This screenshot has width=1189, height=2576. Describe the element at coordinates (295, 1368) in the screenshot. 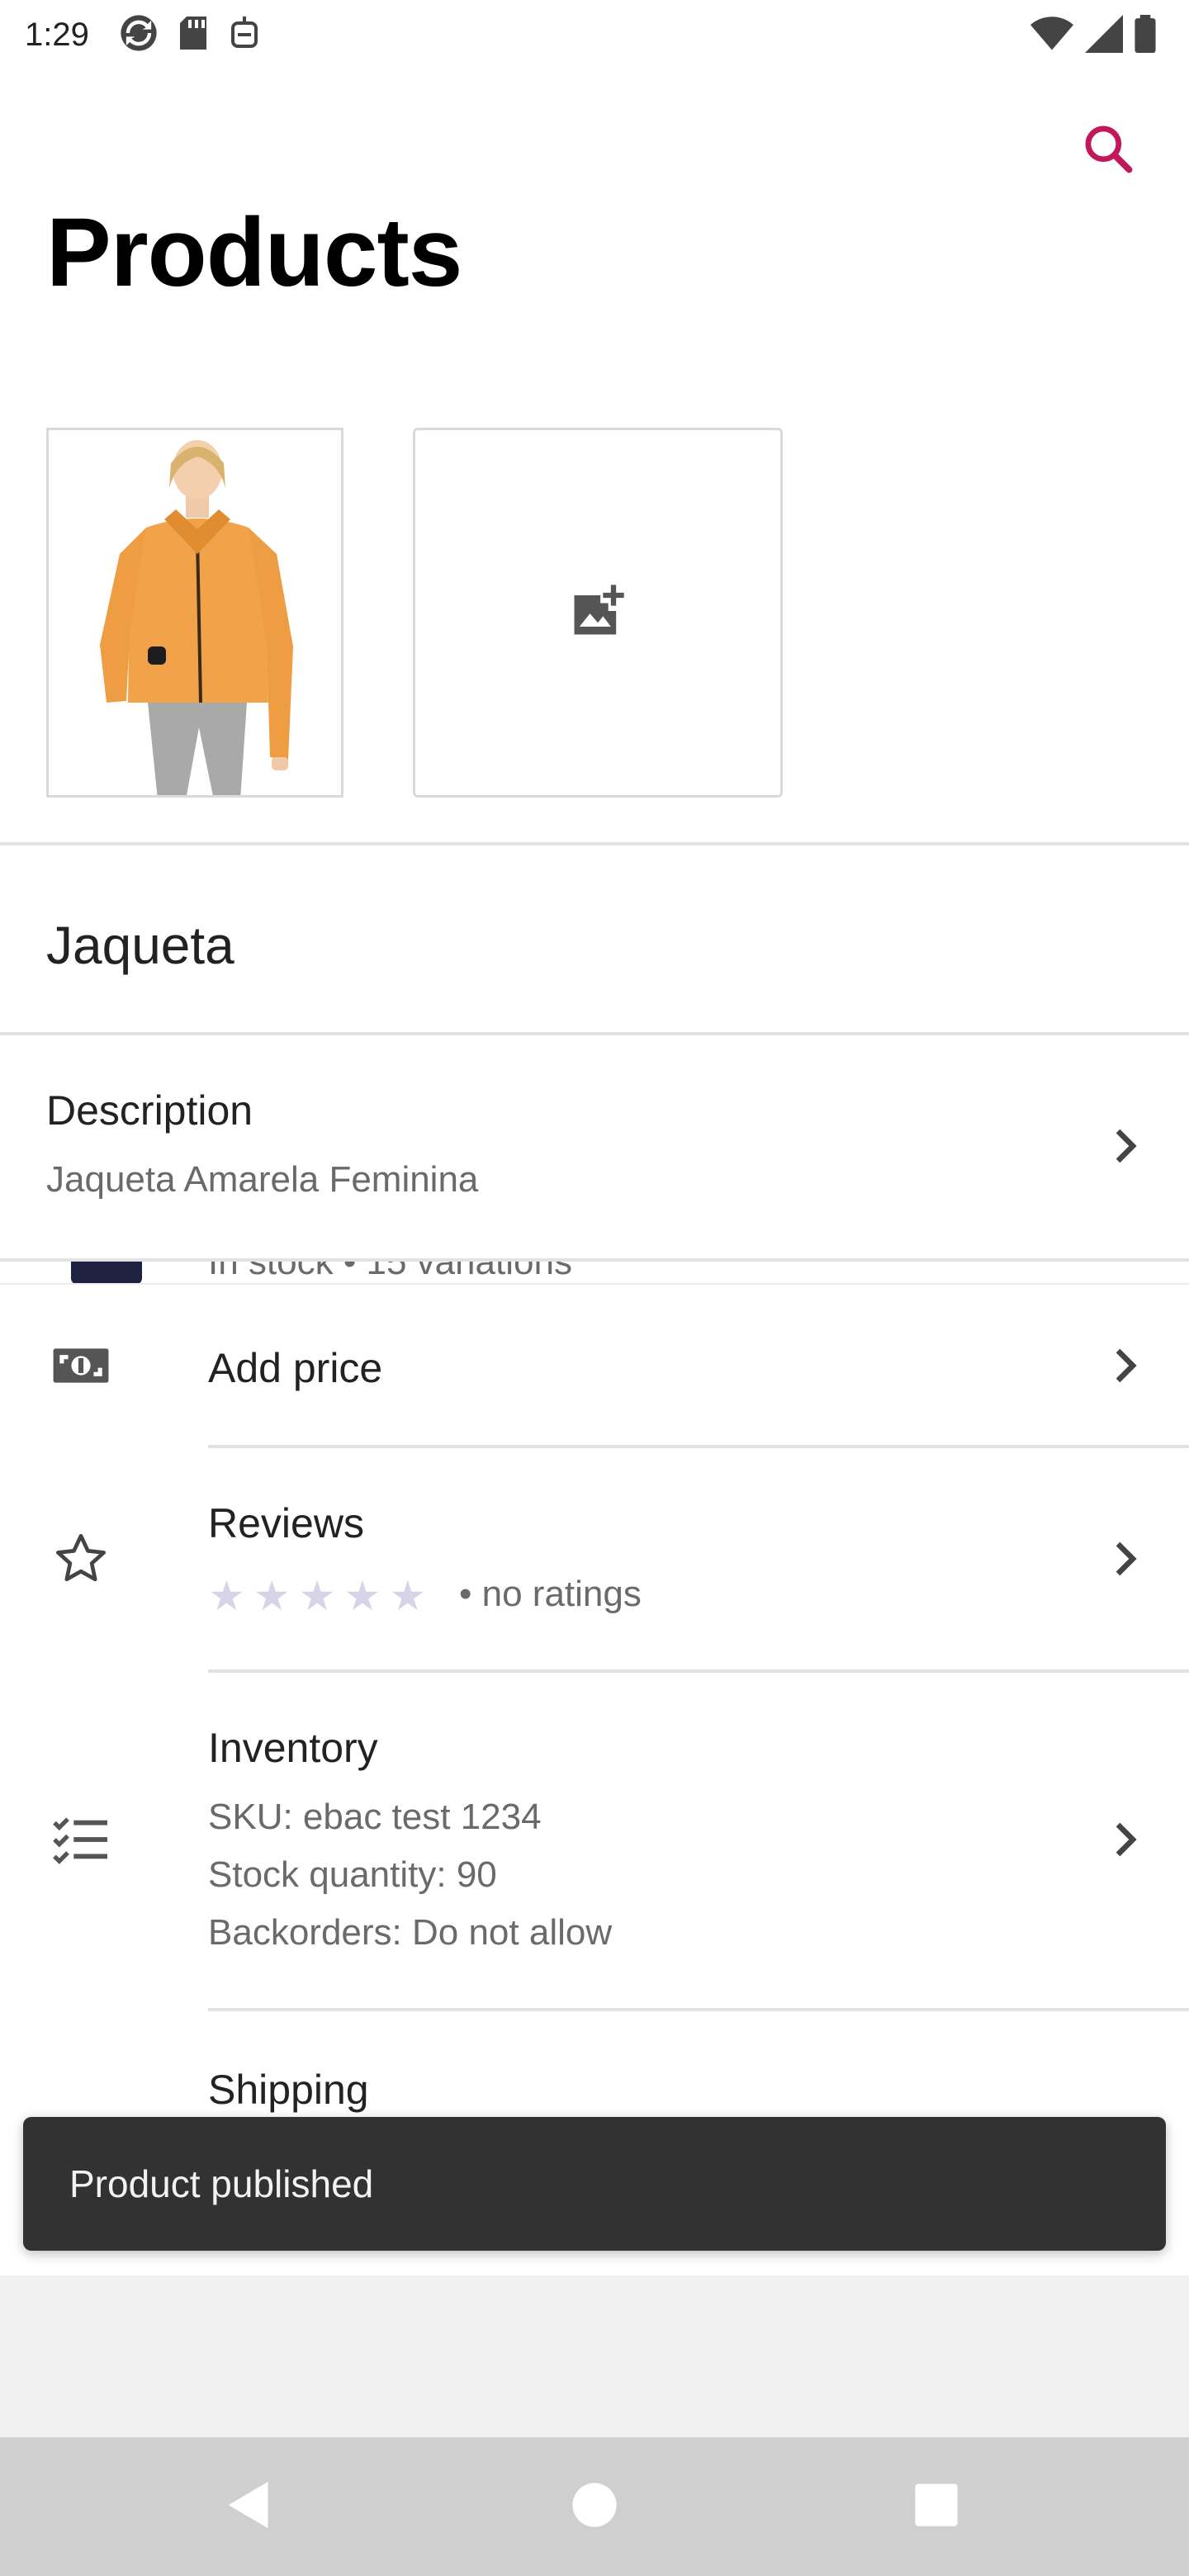

I see `add-price-label: Add price` at that location.